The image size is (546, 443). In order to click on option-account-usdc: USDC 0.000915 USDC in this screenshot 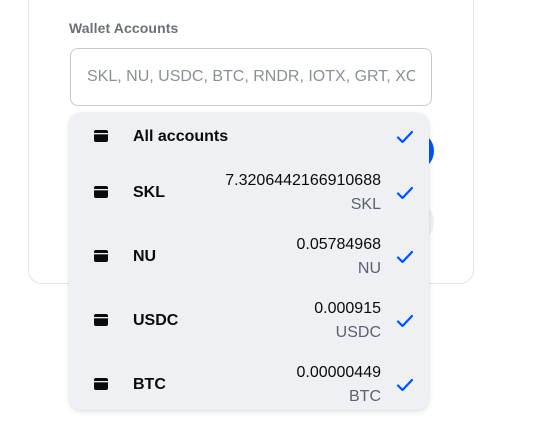, I will do `click(249, 321)`.